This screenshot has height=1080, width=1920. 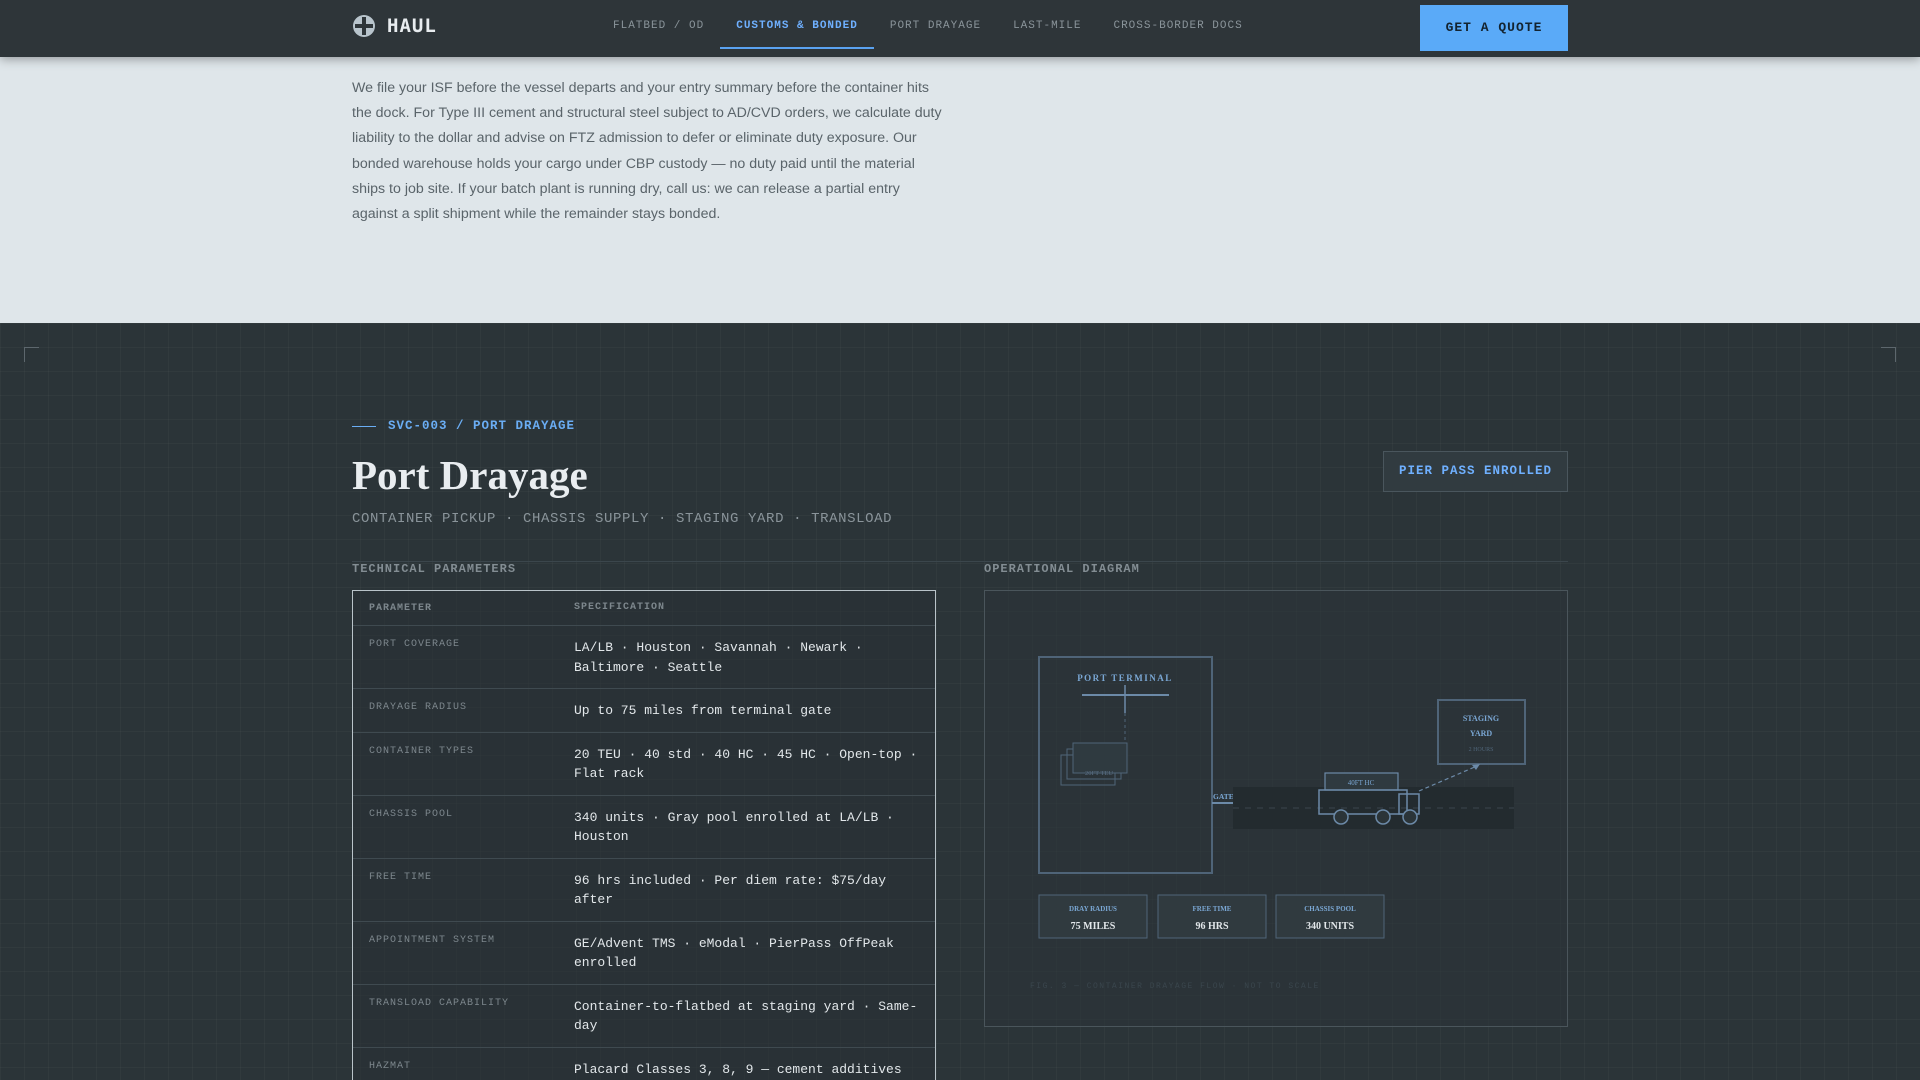 I want to click on container-stack-front, so click(x=1100, y=758).